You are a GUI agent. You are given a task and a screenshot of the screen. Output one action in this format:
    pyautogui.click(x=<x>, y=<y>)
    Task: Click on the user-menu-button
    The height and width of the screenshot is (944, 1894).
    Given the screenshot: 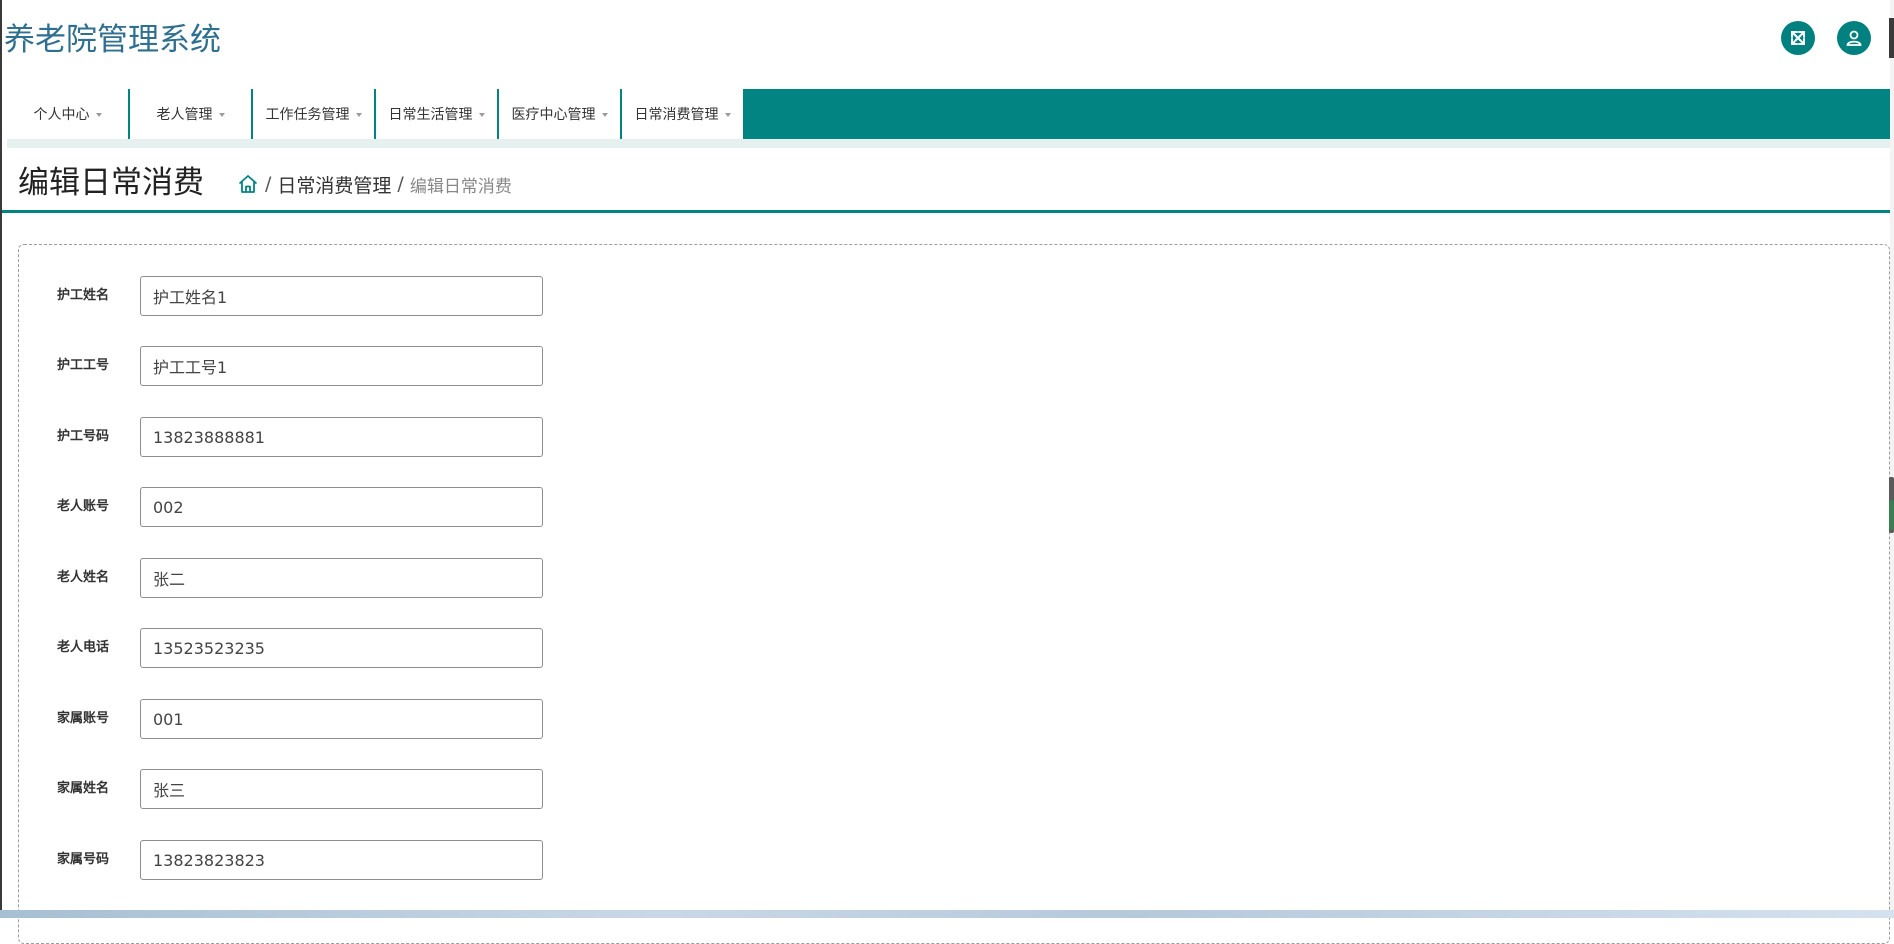 What is the action you would take?
    pyautogui.click(x=1854, y=38)
    